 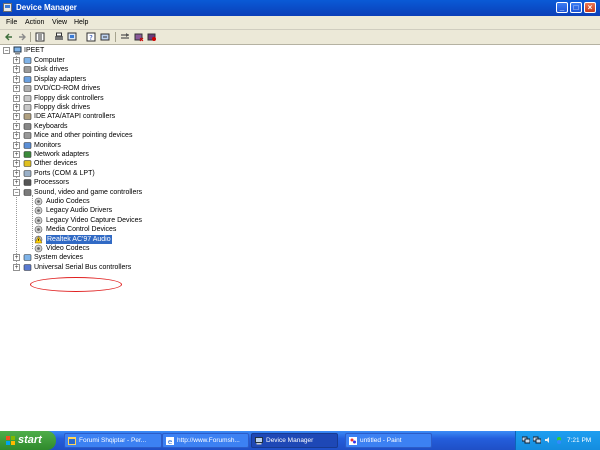 What do you see at coordinates (130, 210) in the screenshot?
I see `tree-item-device: Legacy Audio Drivers` at bounding box center [130, 210].